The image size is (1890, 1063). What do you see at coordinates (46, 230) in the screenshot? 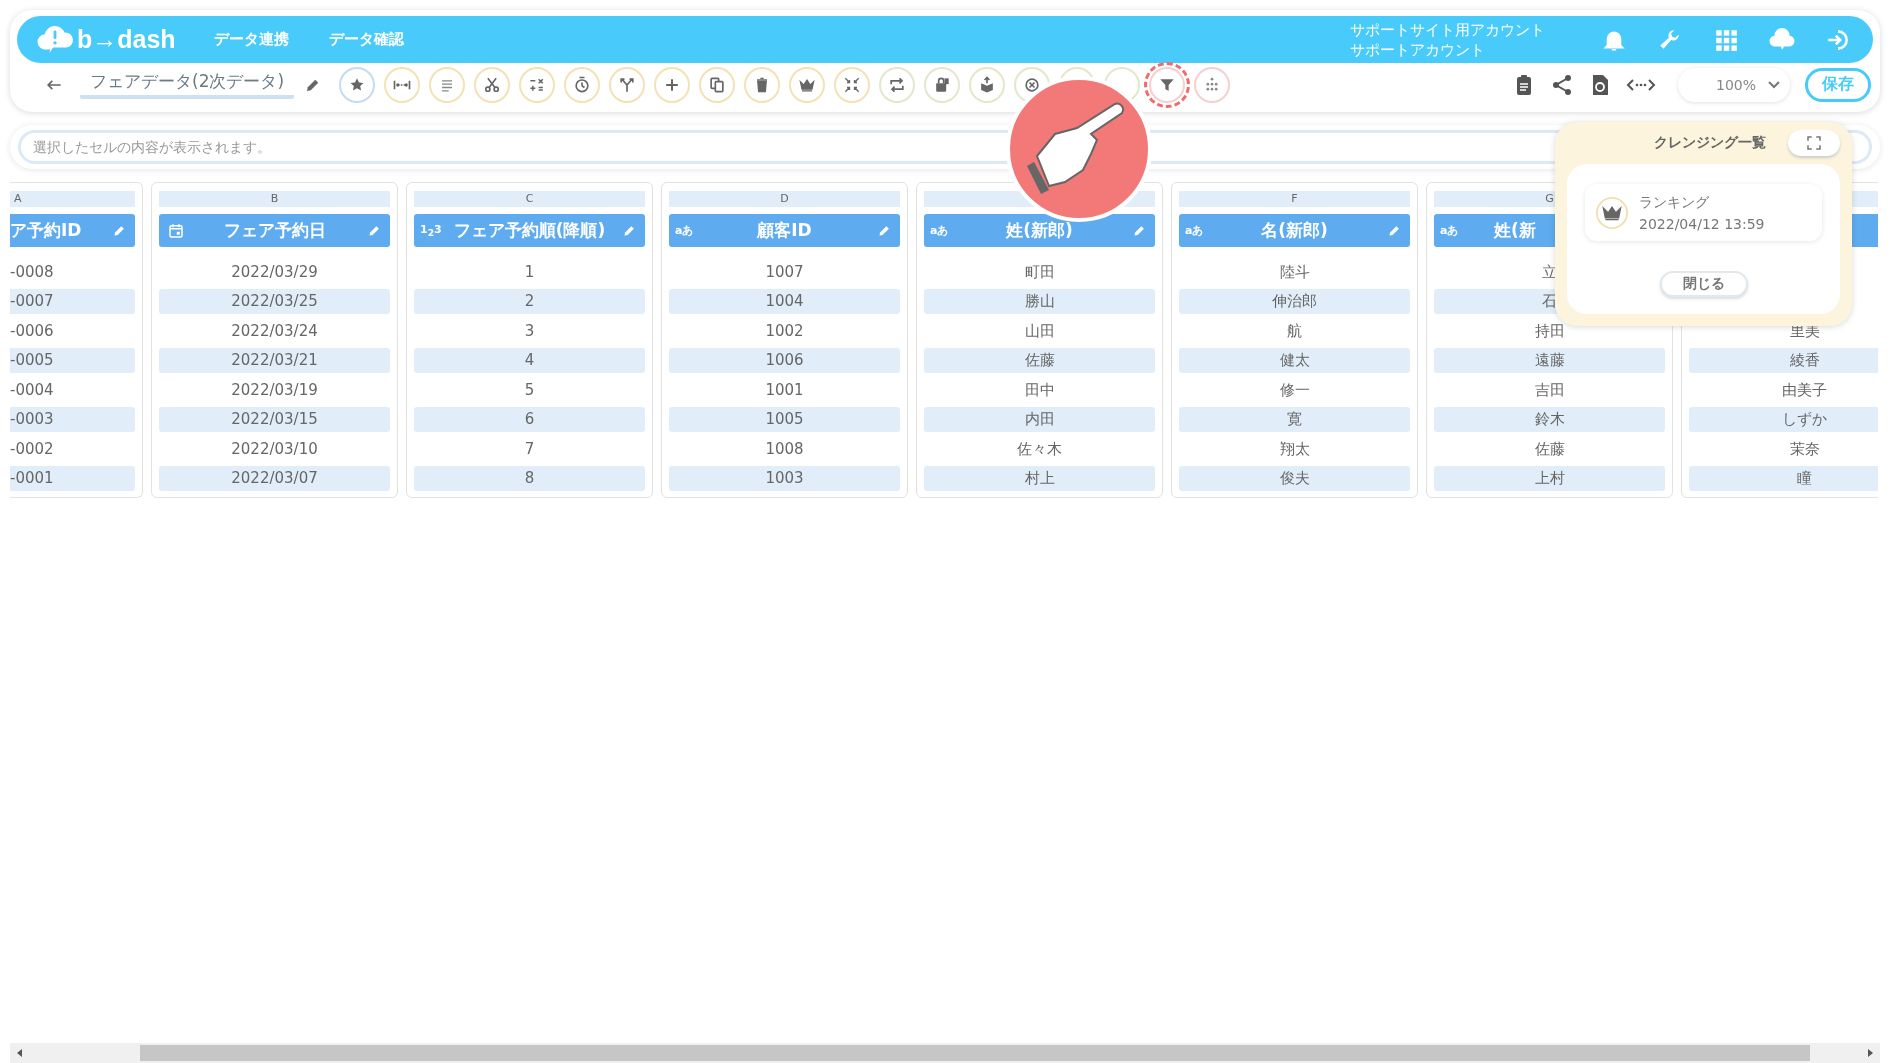
I see `column-name: ア予約ID` at bounding box center [46, 230].